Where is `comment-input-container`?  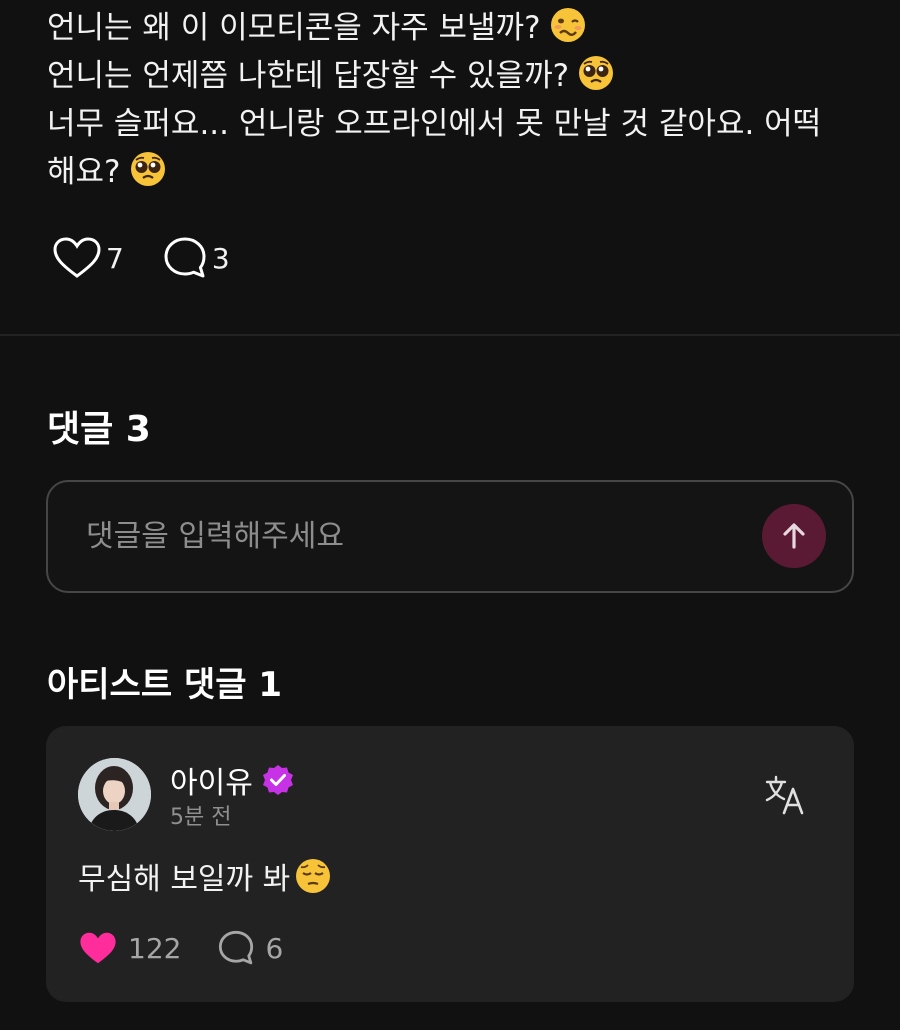
comment-input-container is located at coordinates (450, 536).